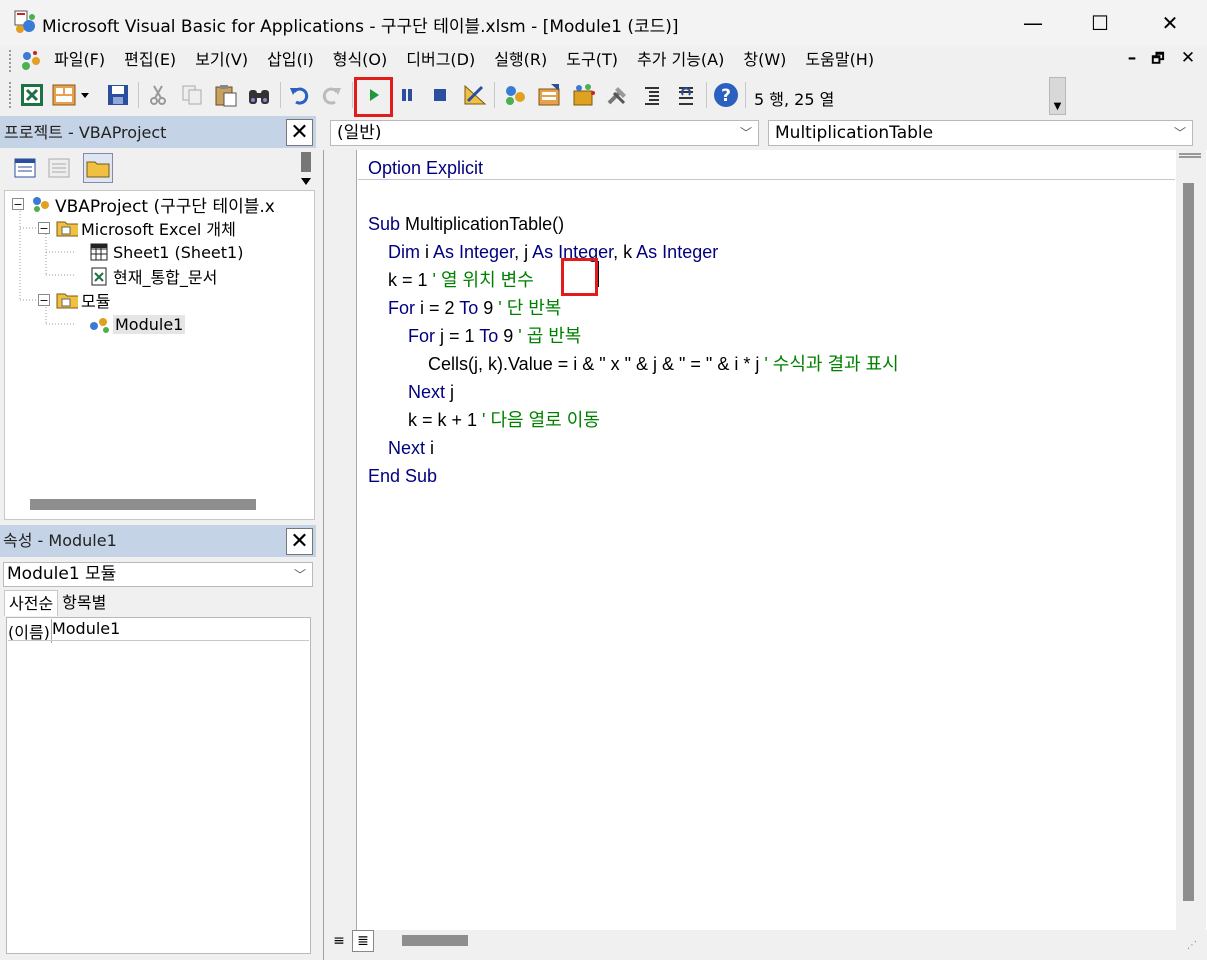 The width and height of the screenshot is (1207, 960). Describe the element at coordinates (118, 95) in the screenshot. I see `save-icon` at that location.